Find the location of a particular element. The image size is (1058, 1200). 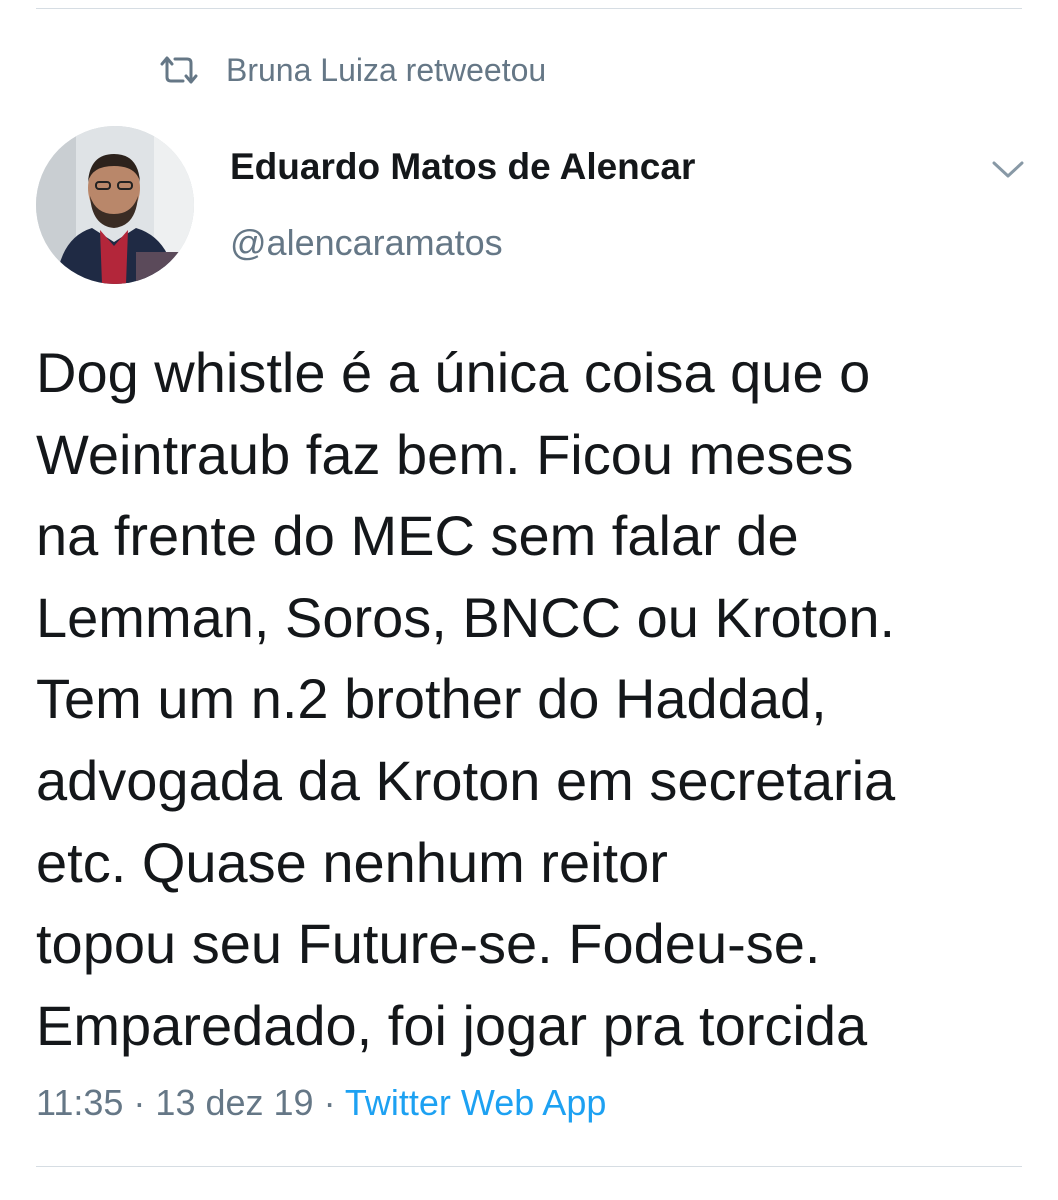

author-handle: @alencaramatos is located at coordinates (366, 243).